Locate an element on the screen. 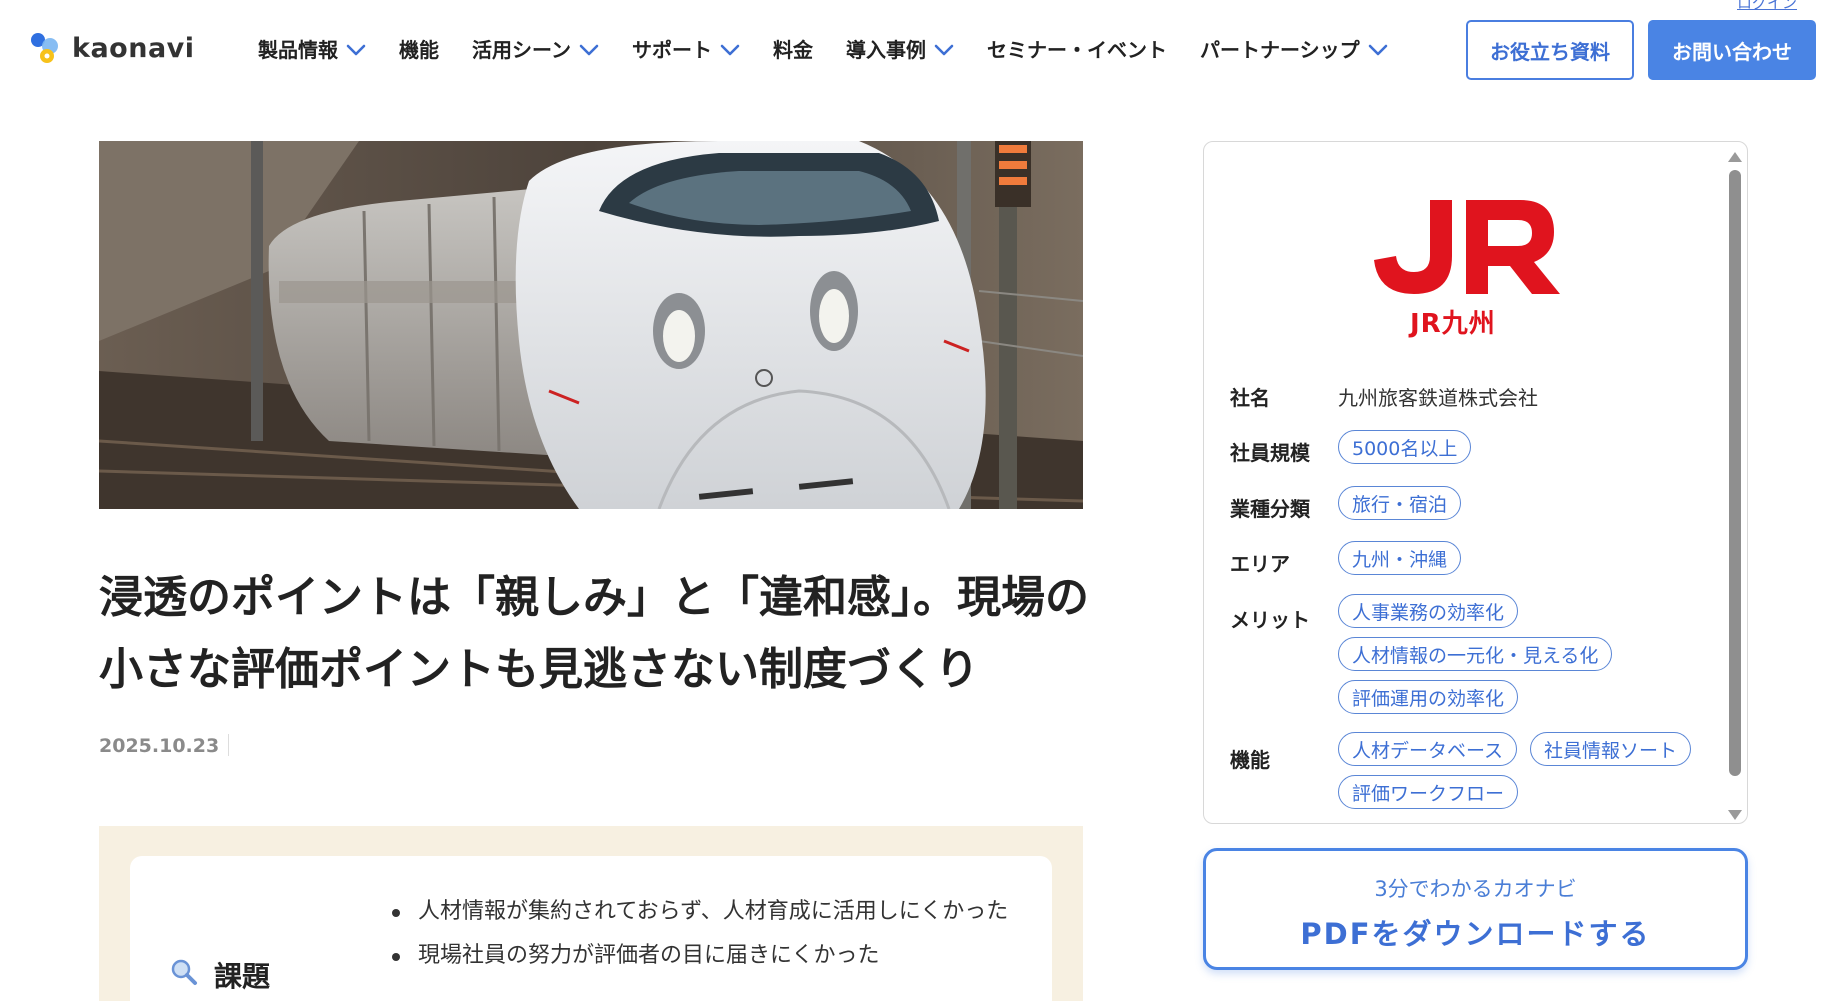  date-separator is located at coordinates (228, 745).